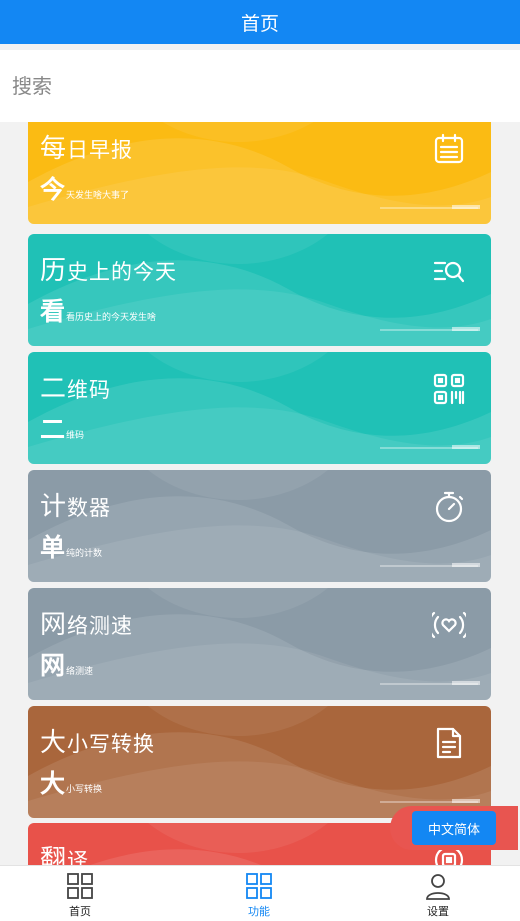  I want to click on language-switch: 中文简体, so click(454, 828).